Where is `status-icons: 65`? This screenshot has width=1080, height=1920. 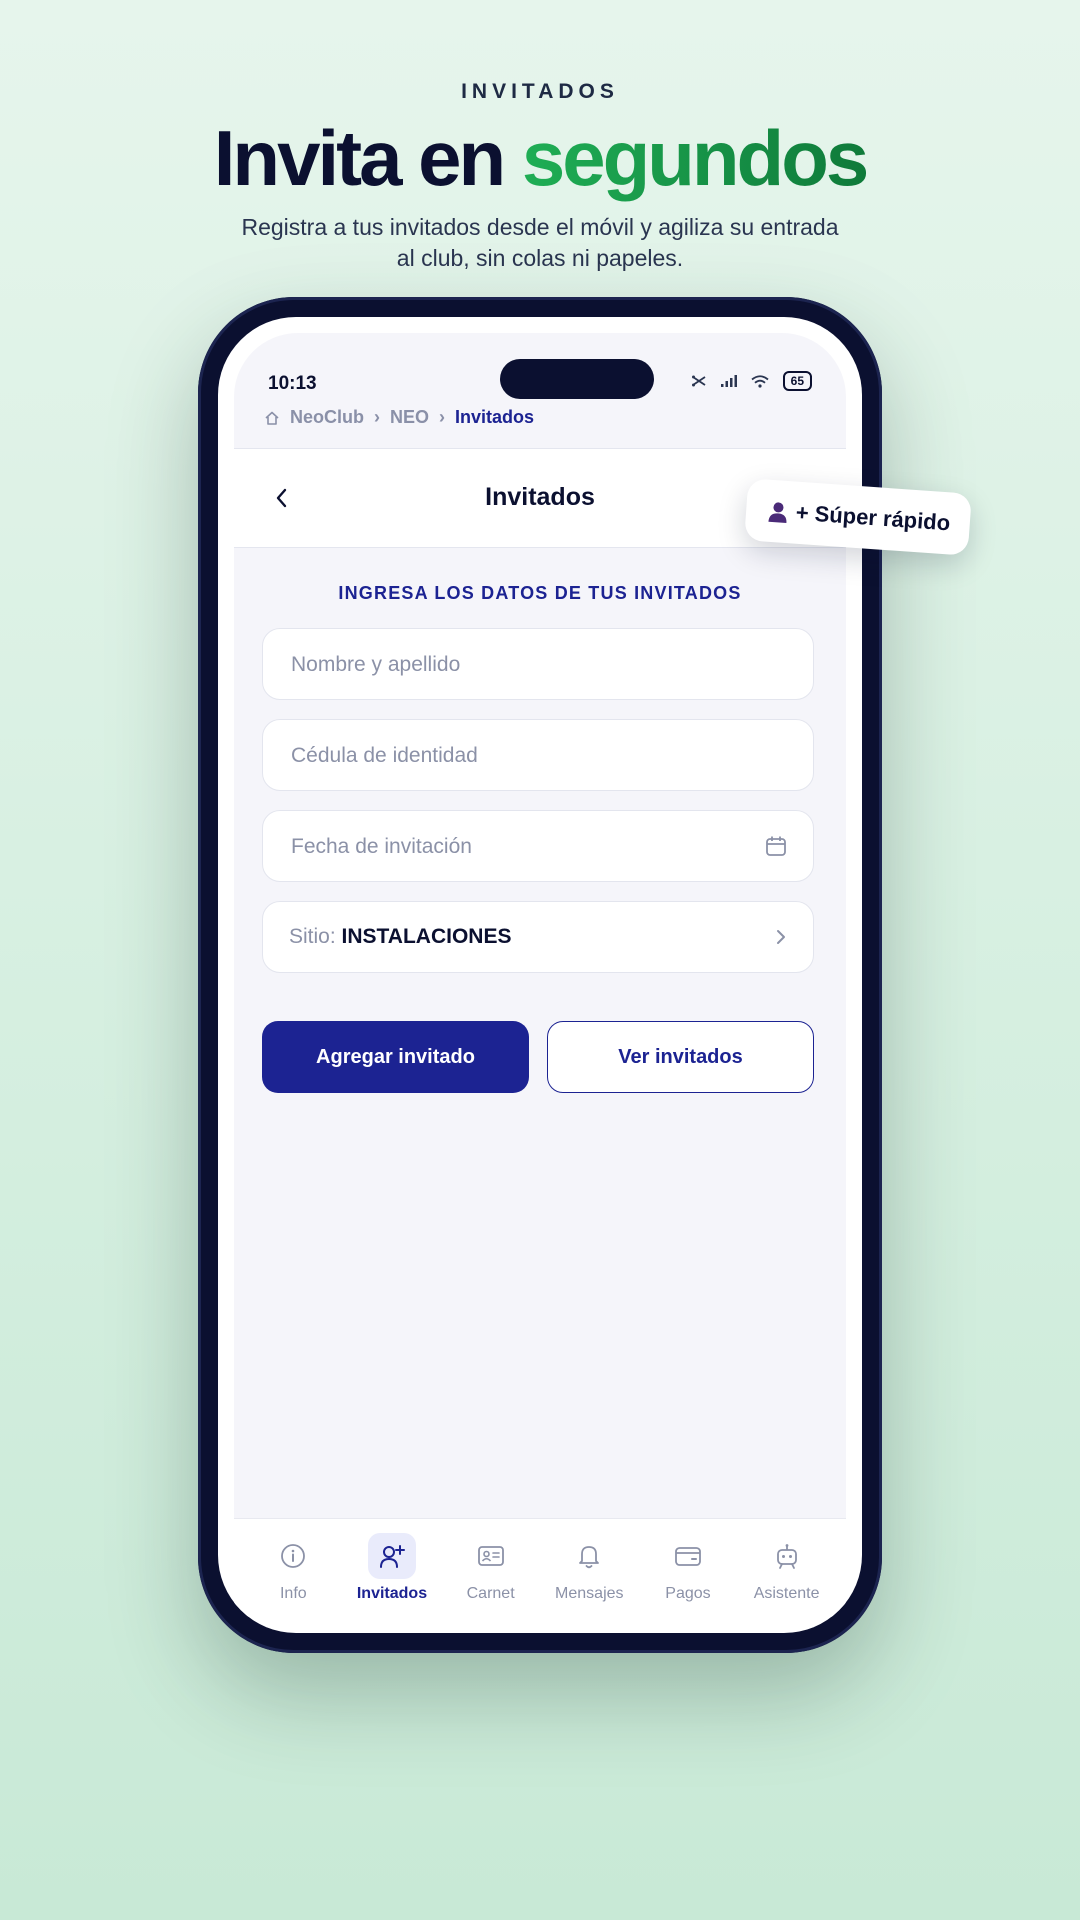
status-icons: 65 is located at coordinates (751, 381).